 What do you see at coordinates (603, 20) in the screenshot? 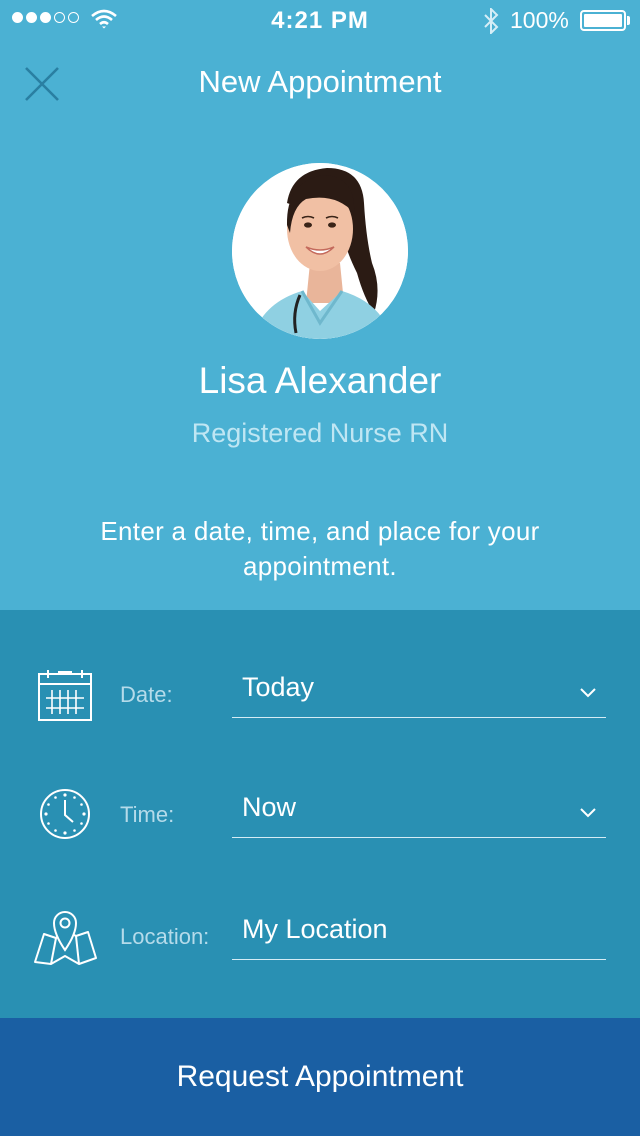
I see `battery-icon` at bounding box center [603, 20].